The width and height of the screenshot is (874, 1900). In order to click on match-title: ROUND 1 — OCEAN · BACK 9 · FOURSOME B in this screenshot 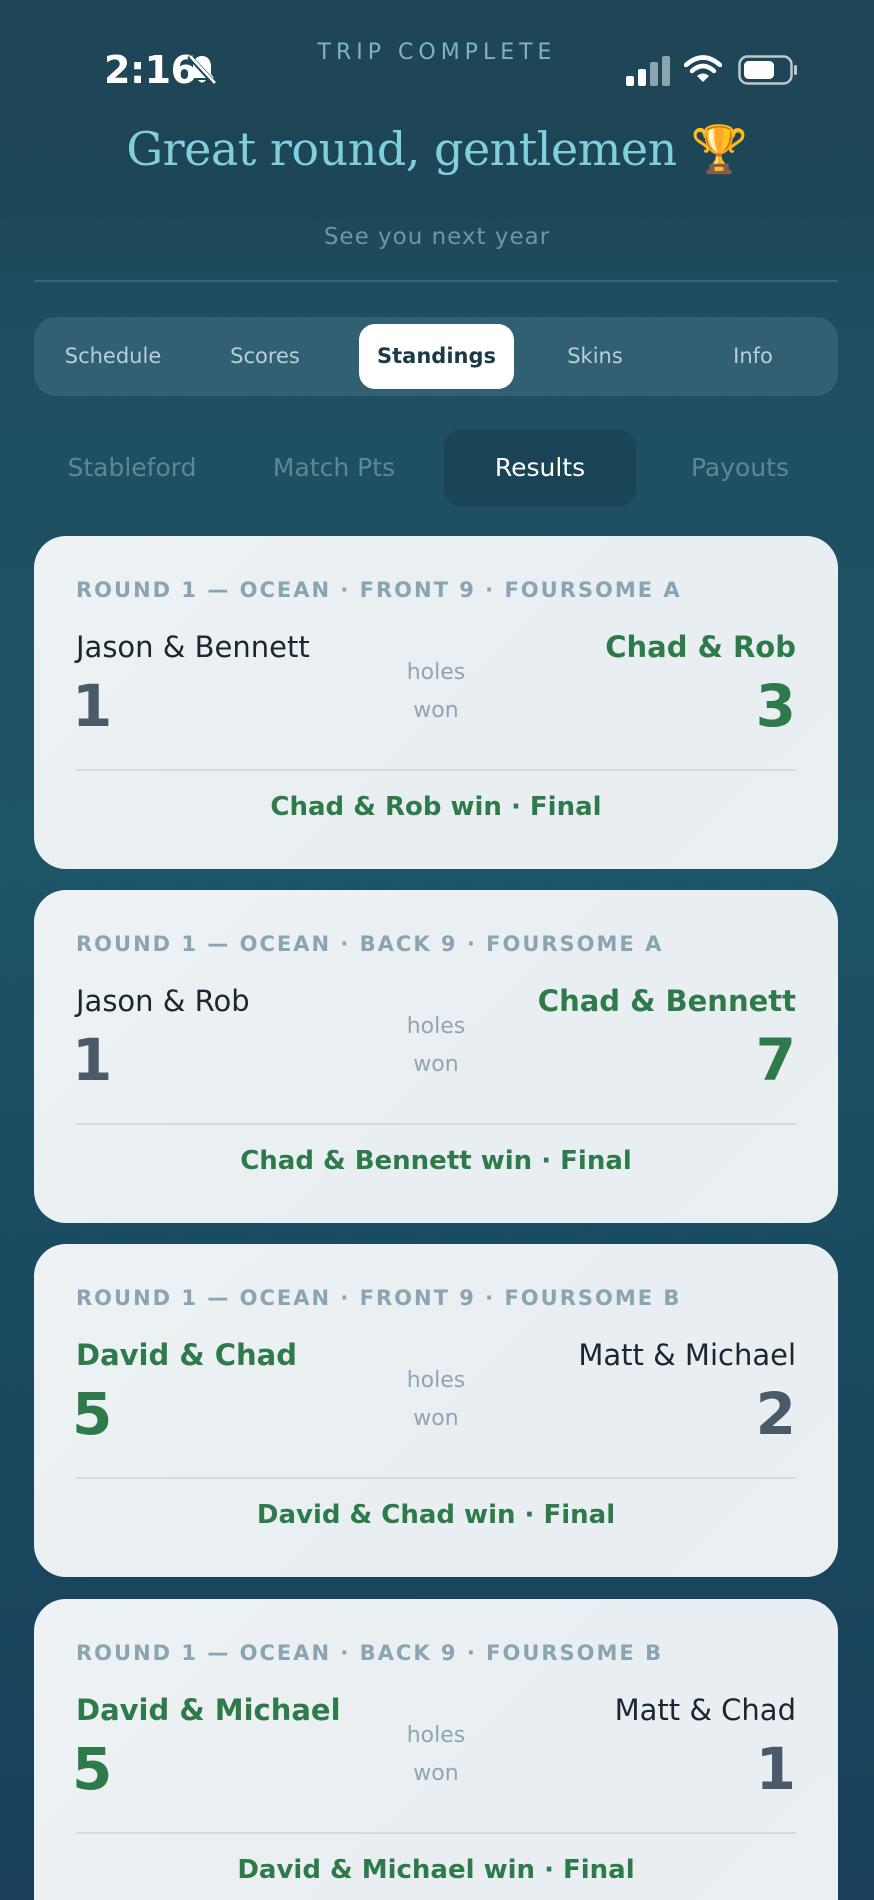, I will do `click(370, 1653)`.